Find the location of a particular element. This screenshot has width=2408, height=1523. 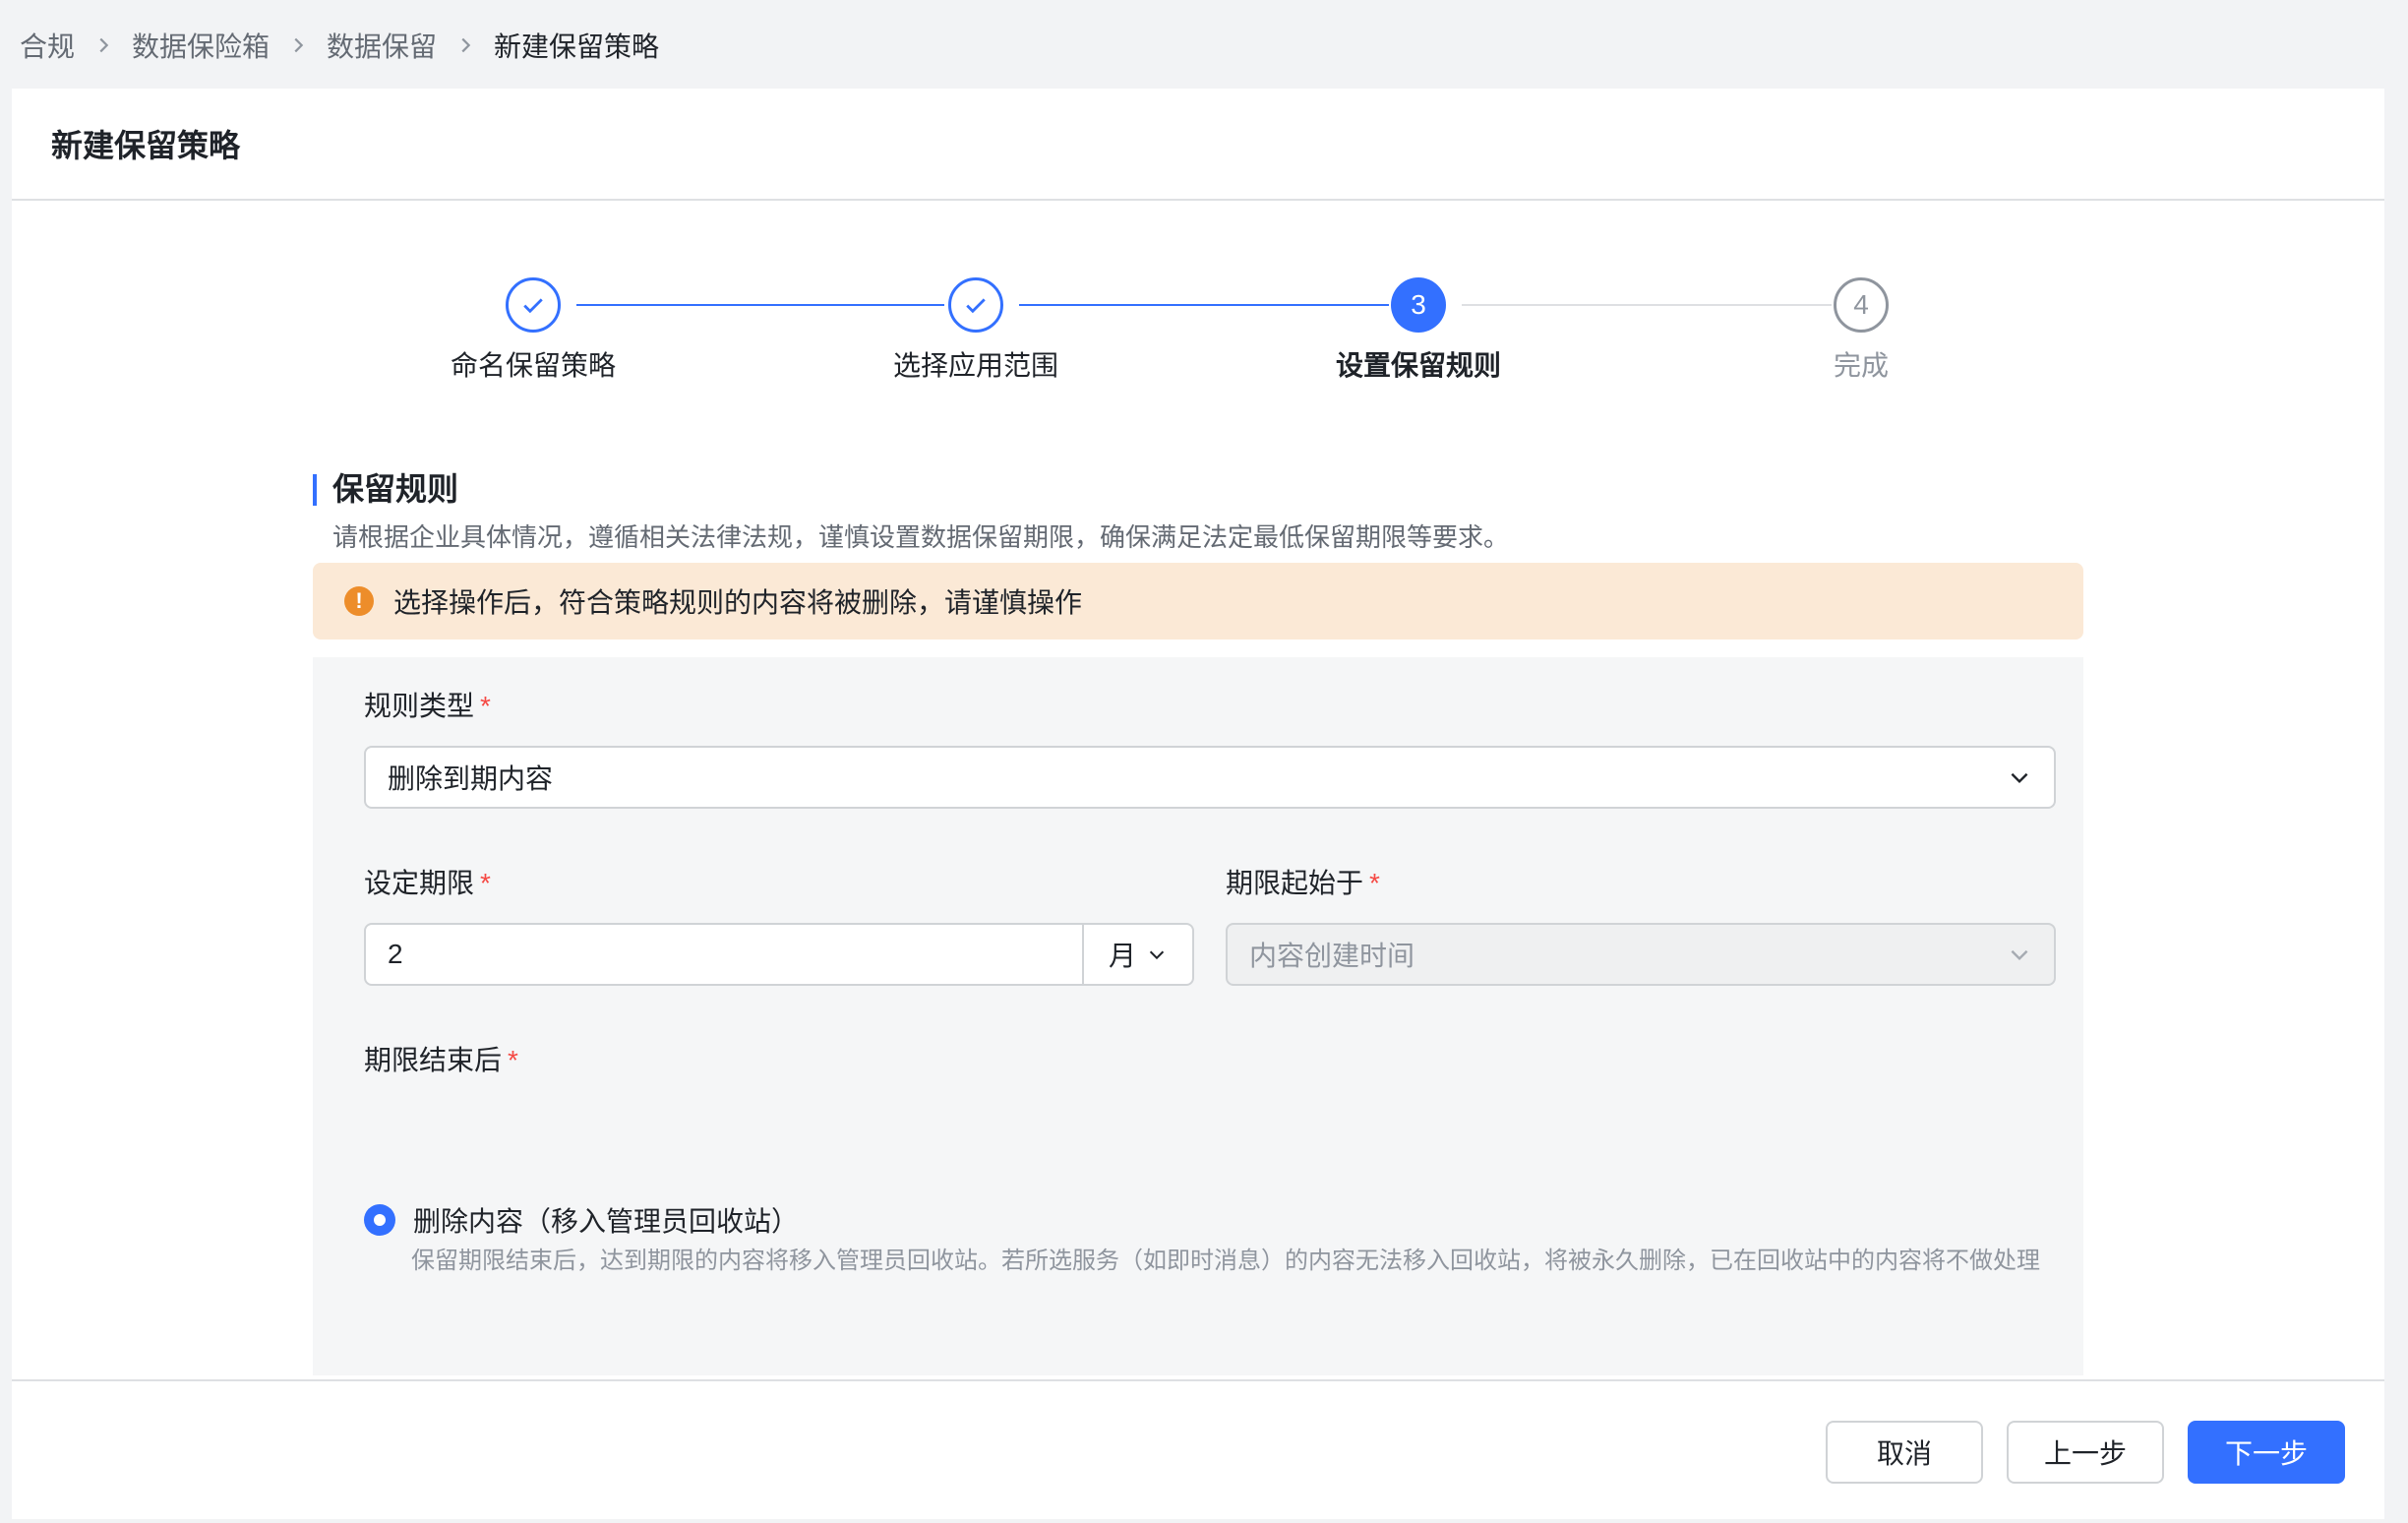

step-4-number: 4 is located at coordinates (1861, 305).